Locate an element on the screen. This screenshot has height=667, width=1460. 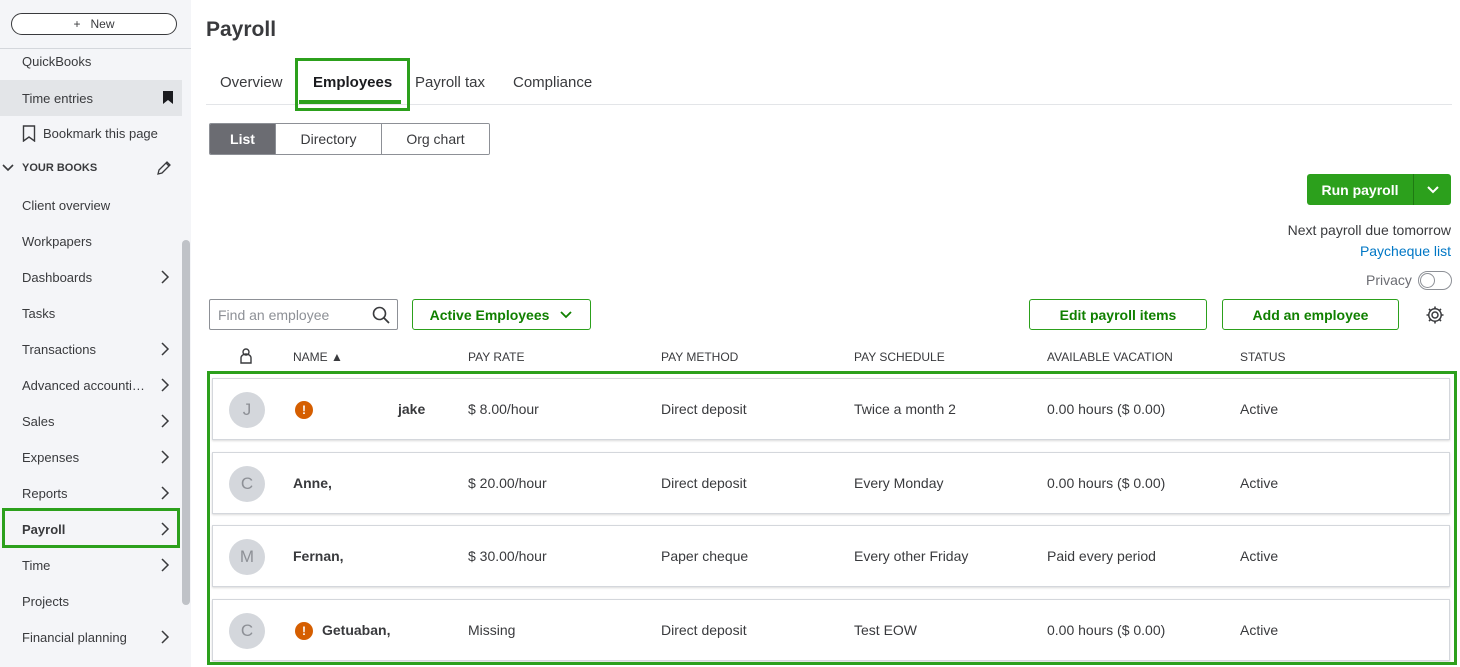
bookmark-filled-icon is located at coordinates (168, 97).